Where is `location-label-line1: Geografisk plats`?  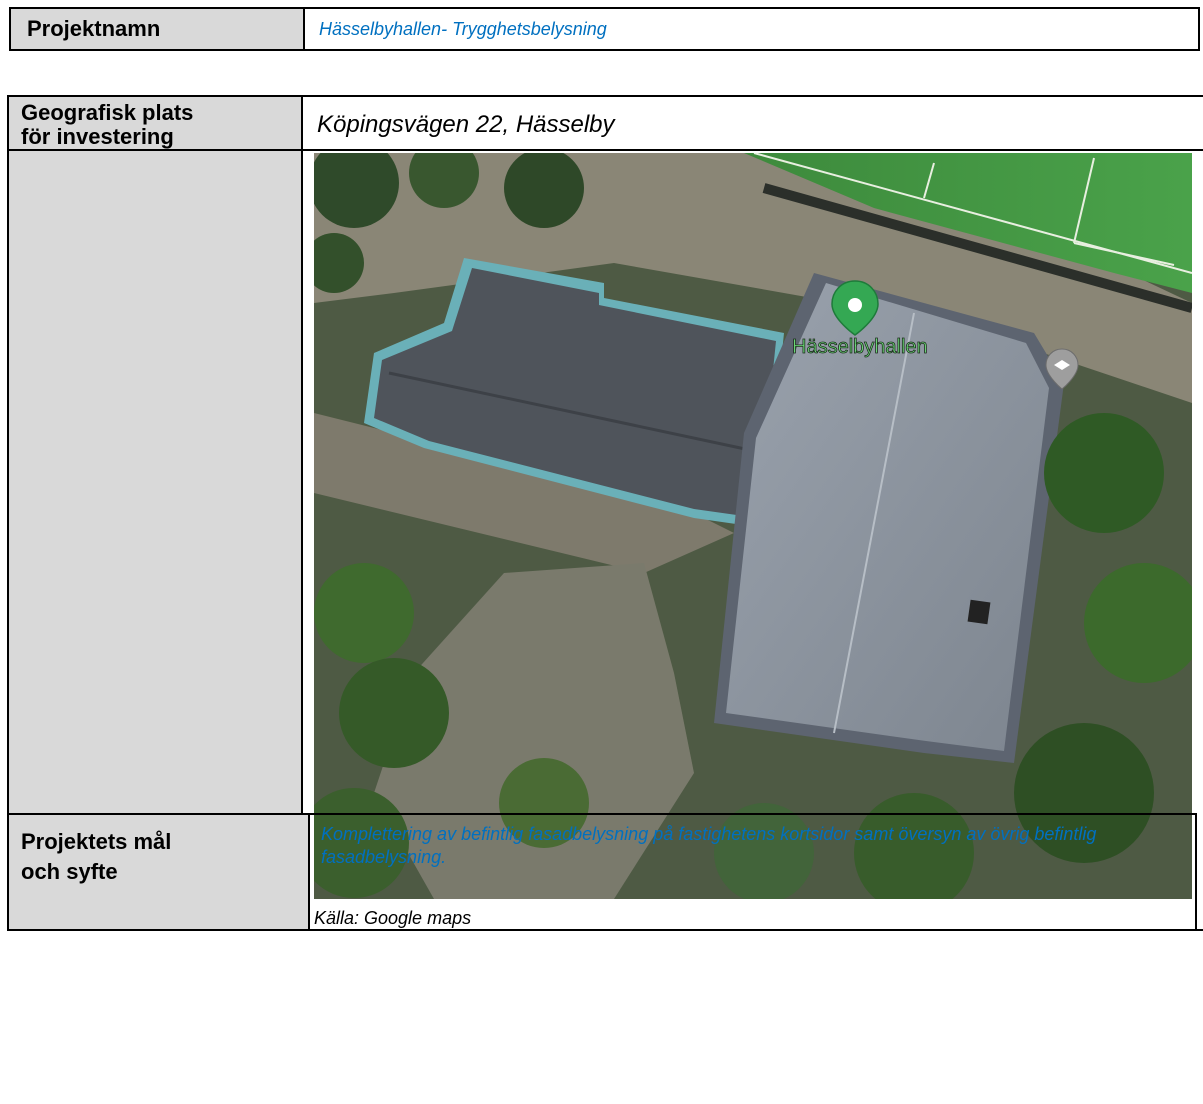 location-label-line1: Geografisk plats is located at coordinates (107, 112).